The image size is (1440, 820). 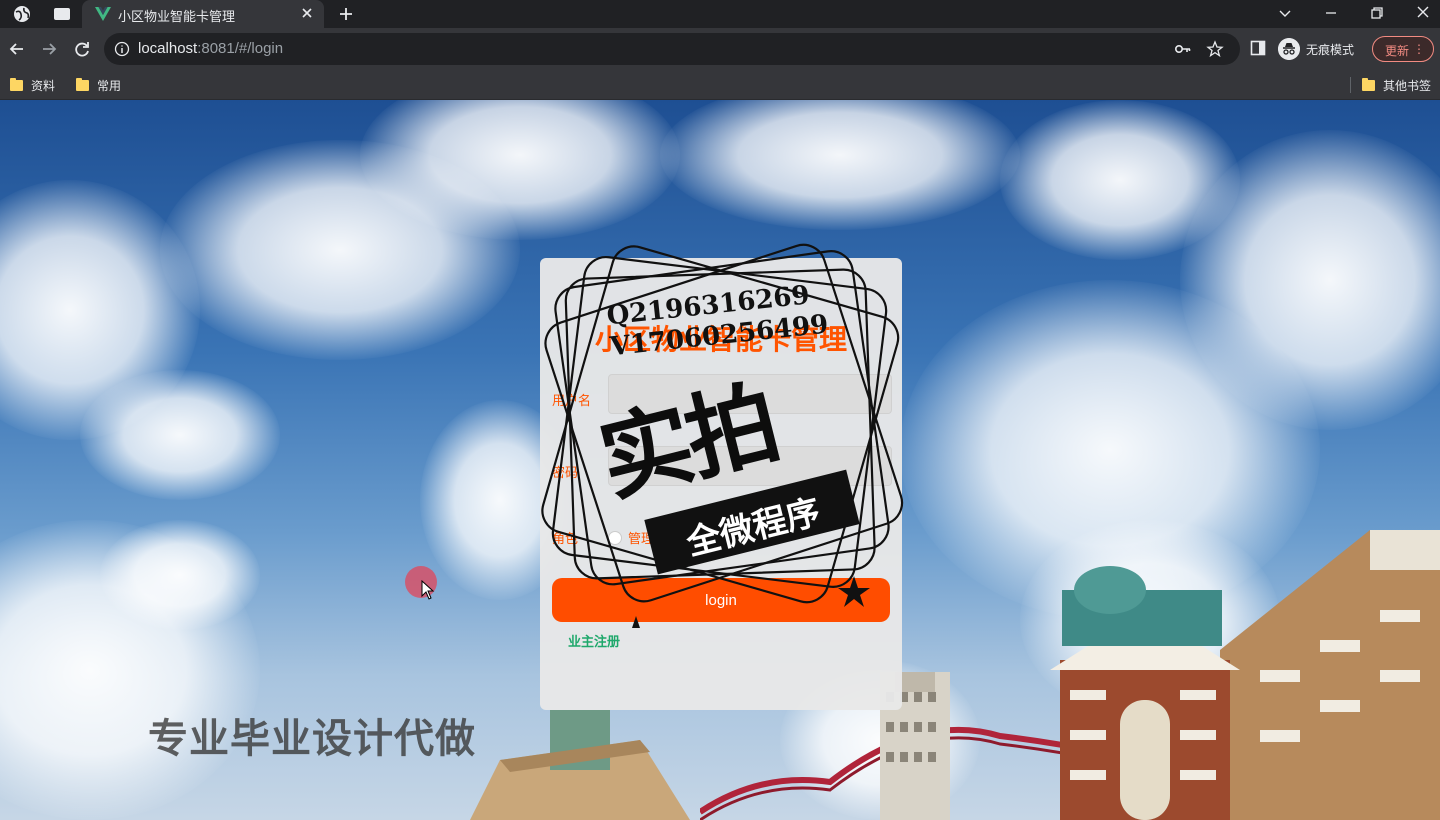 What do you see at coordinates (22, 14) in the screenshot?
I see `globe-icon` at bounding box center [22, 14].